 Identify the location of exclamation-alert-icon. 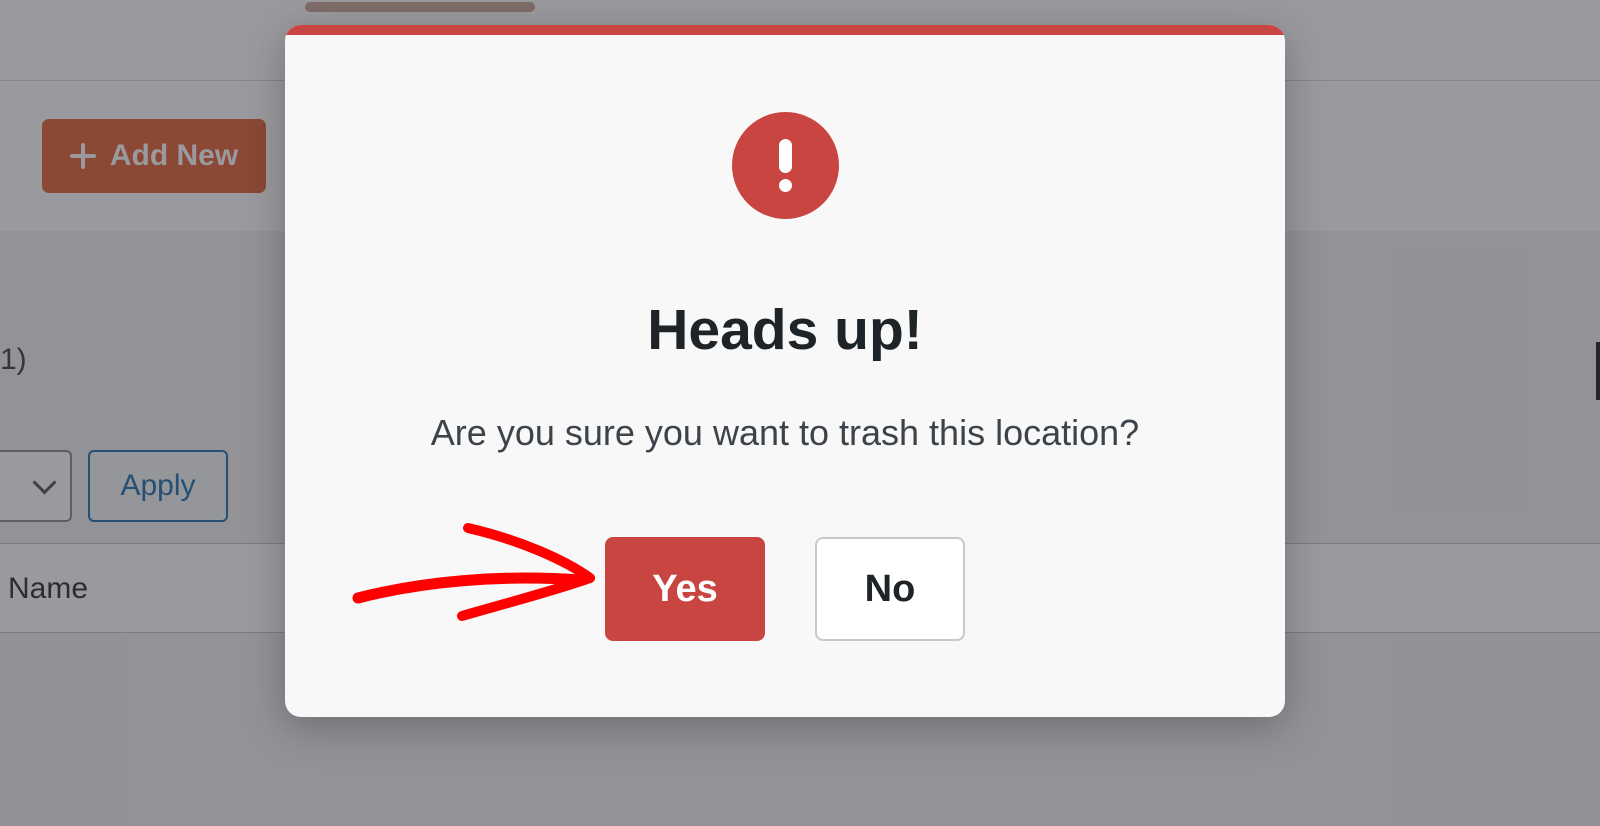
(785, 165).